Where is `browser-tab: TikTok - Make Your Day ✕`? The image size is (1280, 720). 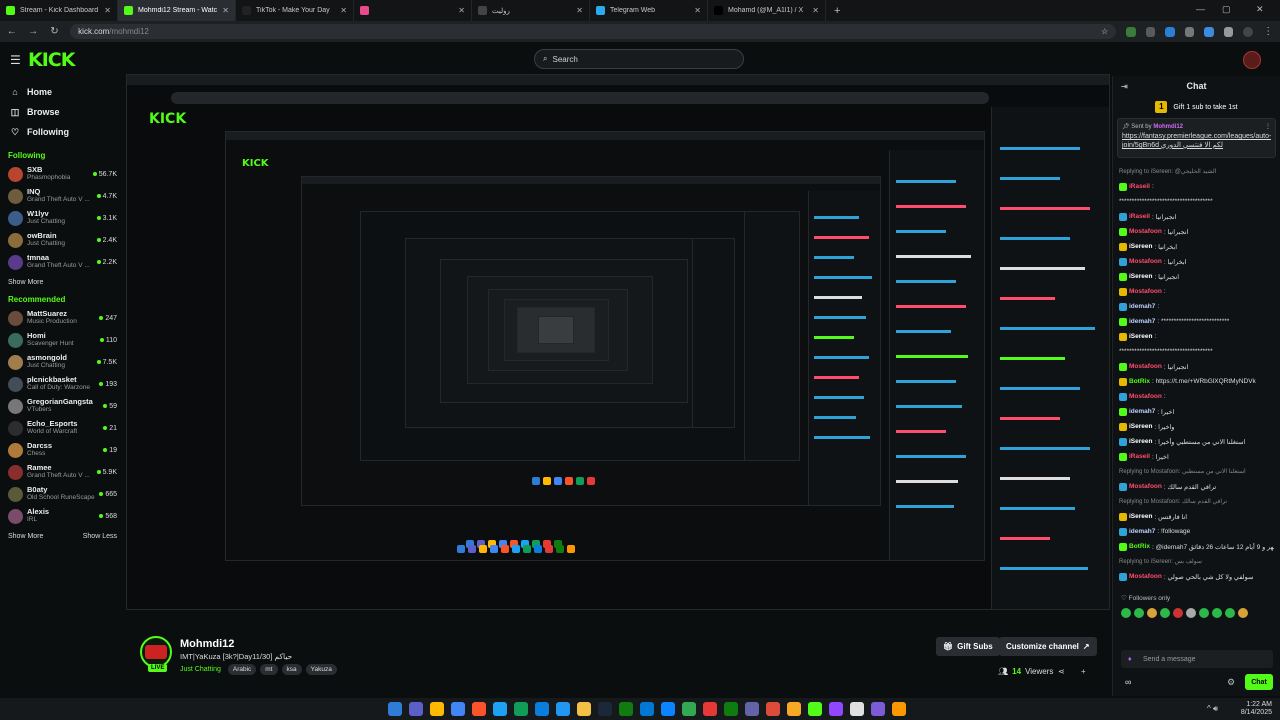
browser-tab: TikTok - Make Your Day ✕ is located at coordinates (295, 10).